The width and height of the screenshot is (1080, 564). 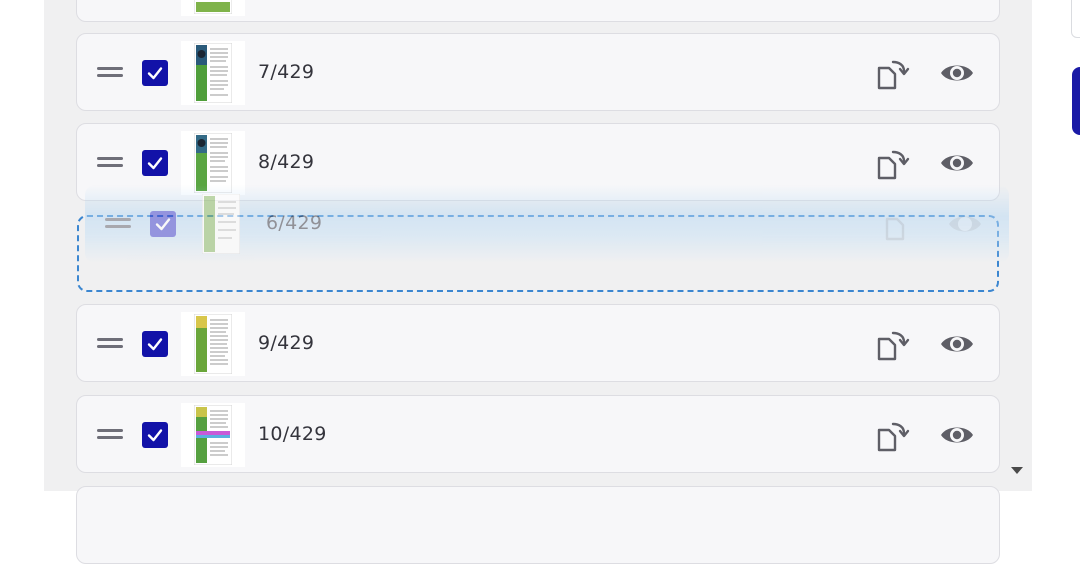 What do you see at coordinates (547, 224) in the screenshot?
I see `dragged-page-row: 6/429` at bounding box center [547, 224].